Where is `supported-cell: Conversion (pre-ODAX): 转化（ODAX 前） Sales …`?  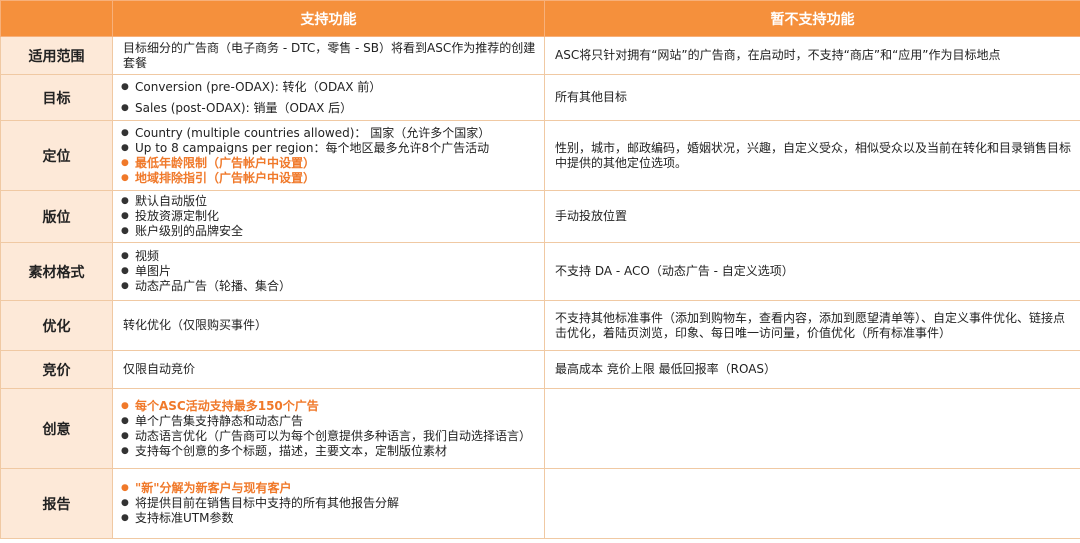 supported-cell: Conversion (pre-ODAX): 转化（ODAX 前） Sales … is located at coordinates (328, 97).